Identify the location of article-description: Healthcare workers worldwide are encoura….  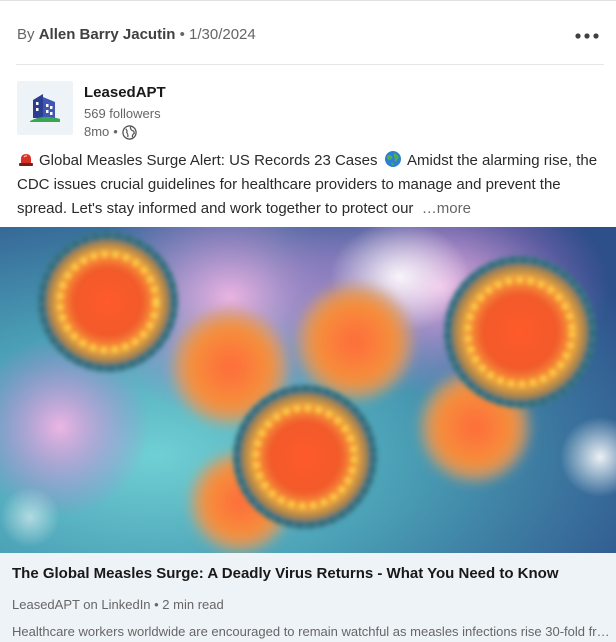
(311, 631).